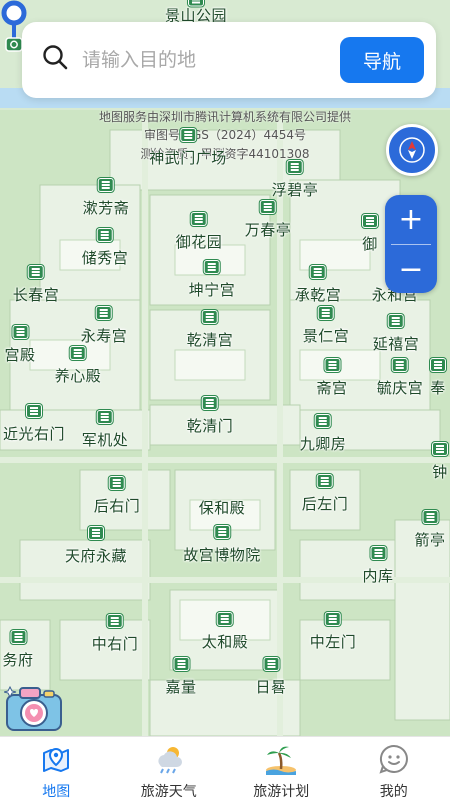  I want to click on poi-jianting: 箭亭, so click(429, 530).